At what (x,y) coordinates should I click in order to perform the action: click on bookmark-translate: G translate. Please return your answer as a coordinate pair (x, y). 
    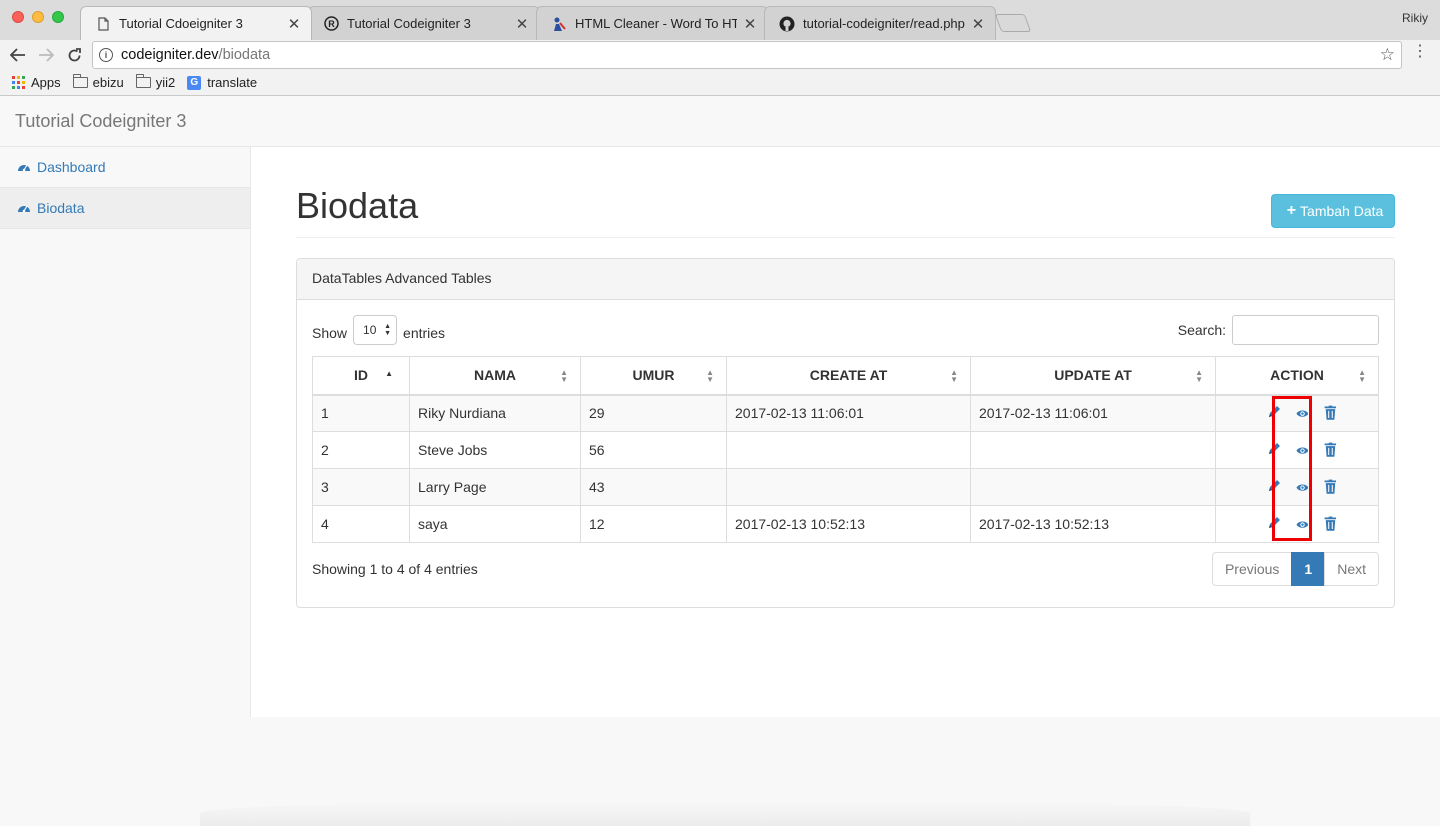
    Looking at the image, I should click on (222, 82).